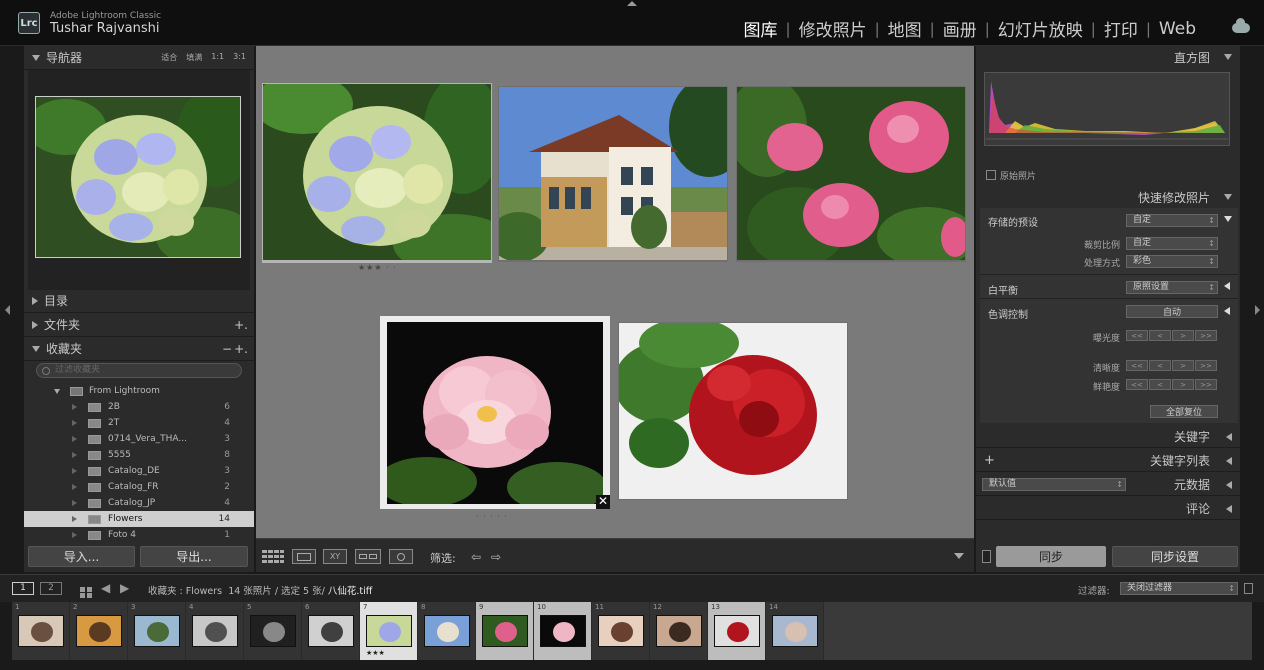 This screenshot has height=670, width=1264. Describe the element at coordinates (273, 631) in the screenshot. I see `filmstrip-thumbnail-5: 5` at that location.